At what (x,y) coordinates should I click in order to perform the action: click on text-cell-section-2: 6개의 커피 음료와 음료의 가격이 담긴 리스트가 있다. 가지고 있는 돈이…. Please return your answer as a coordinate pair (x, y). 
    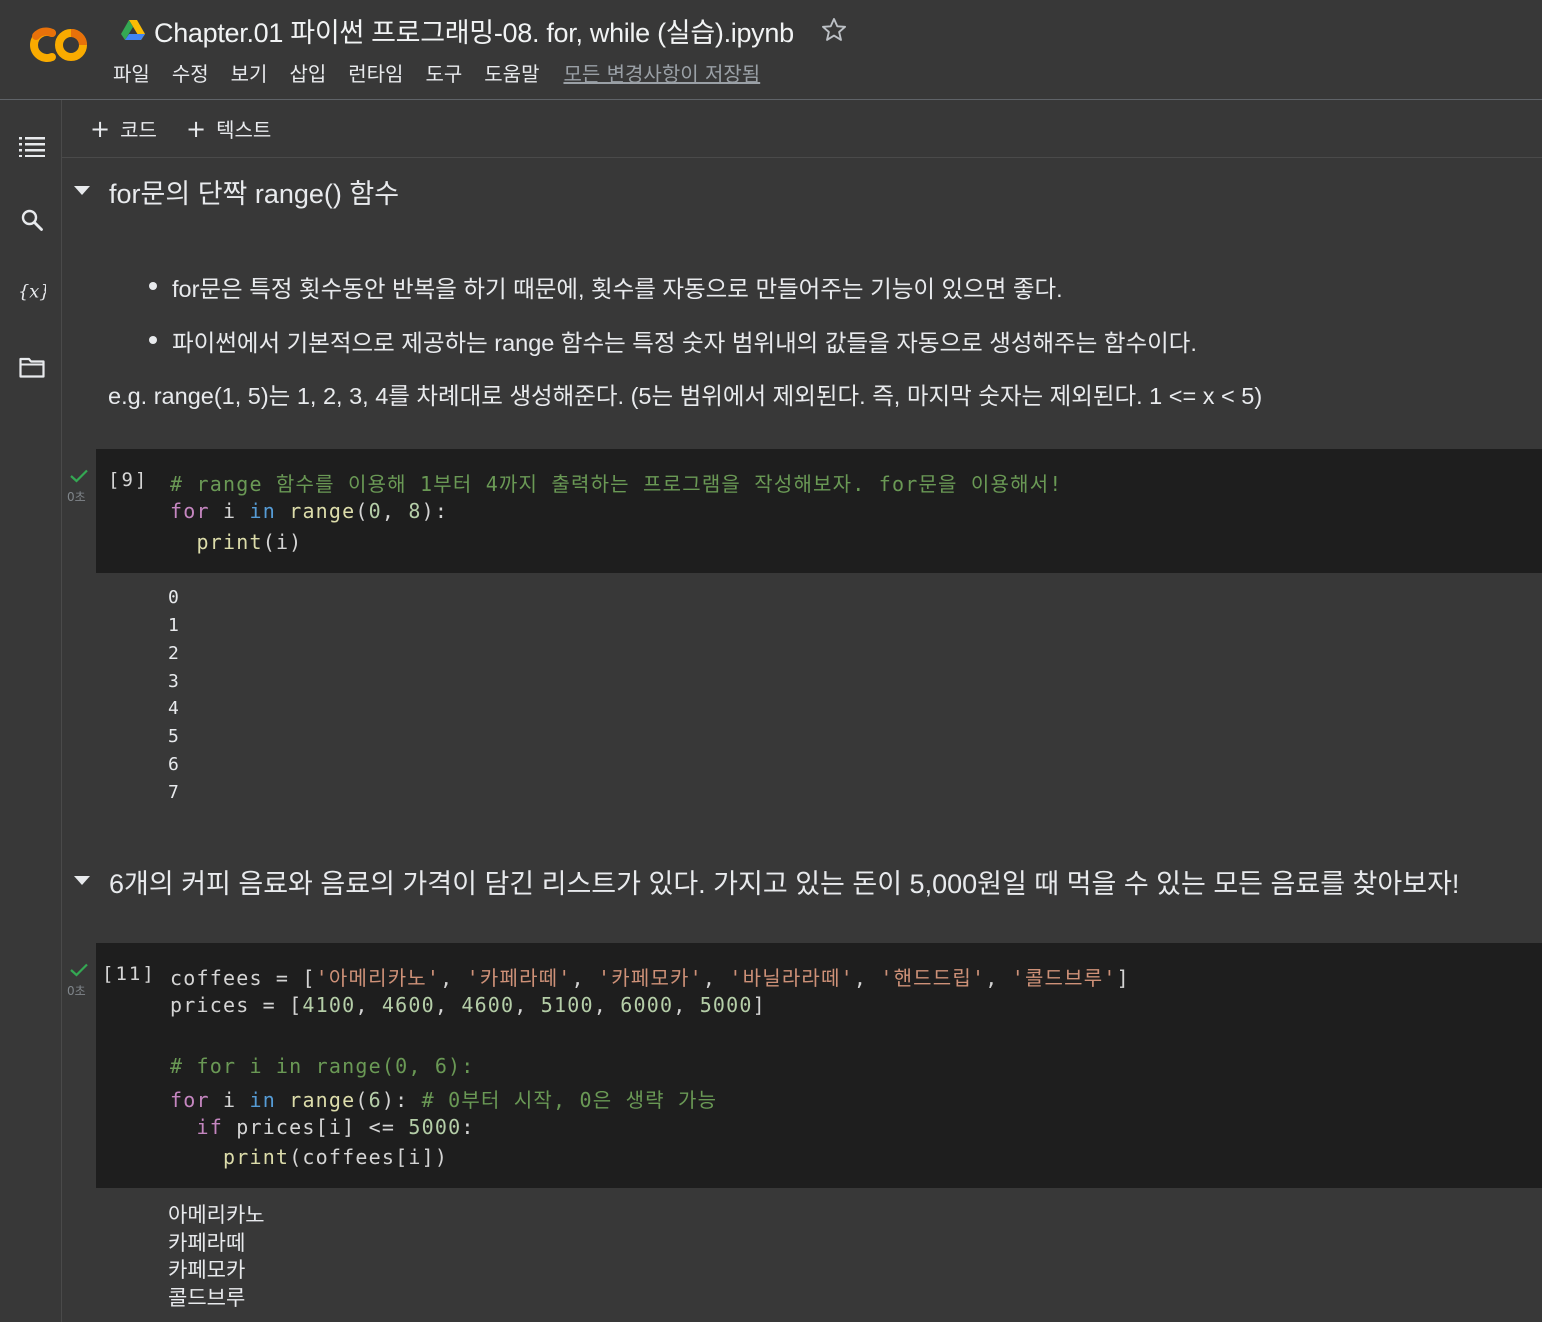
    Looking at the image, I should click on (802, 880).